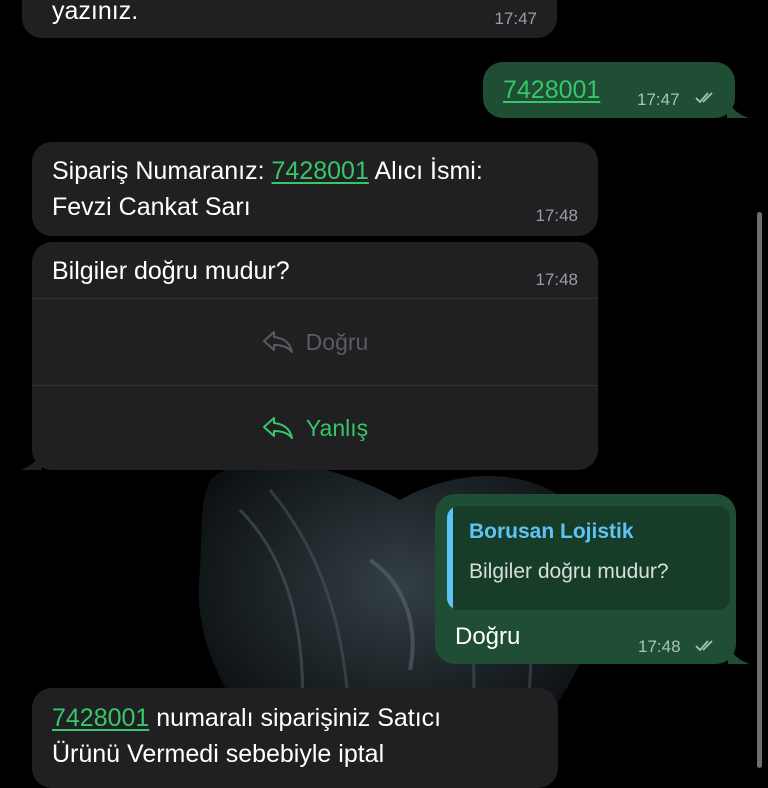 The image size is (768, 788). I want to click on recipient-name: Fevzi Cankat Sarı, so click(151, 207).